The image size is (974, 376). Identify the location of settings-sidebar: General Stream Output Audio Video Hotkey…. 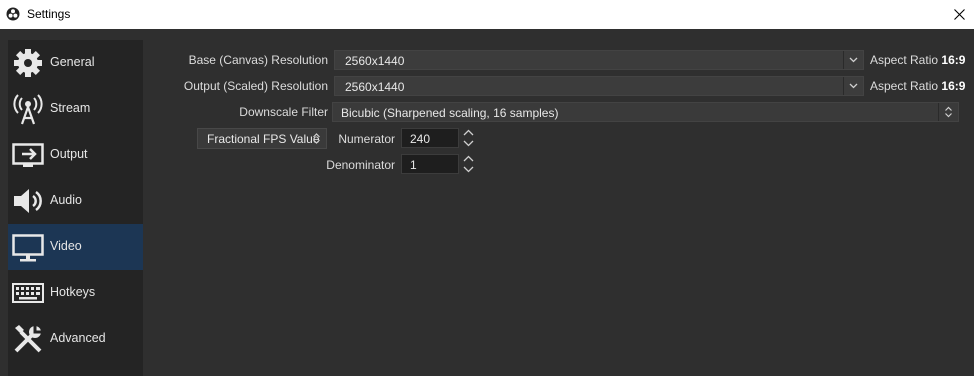
(75, 208).